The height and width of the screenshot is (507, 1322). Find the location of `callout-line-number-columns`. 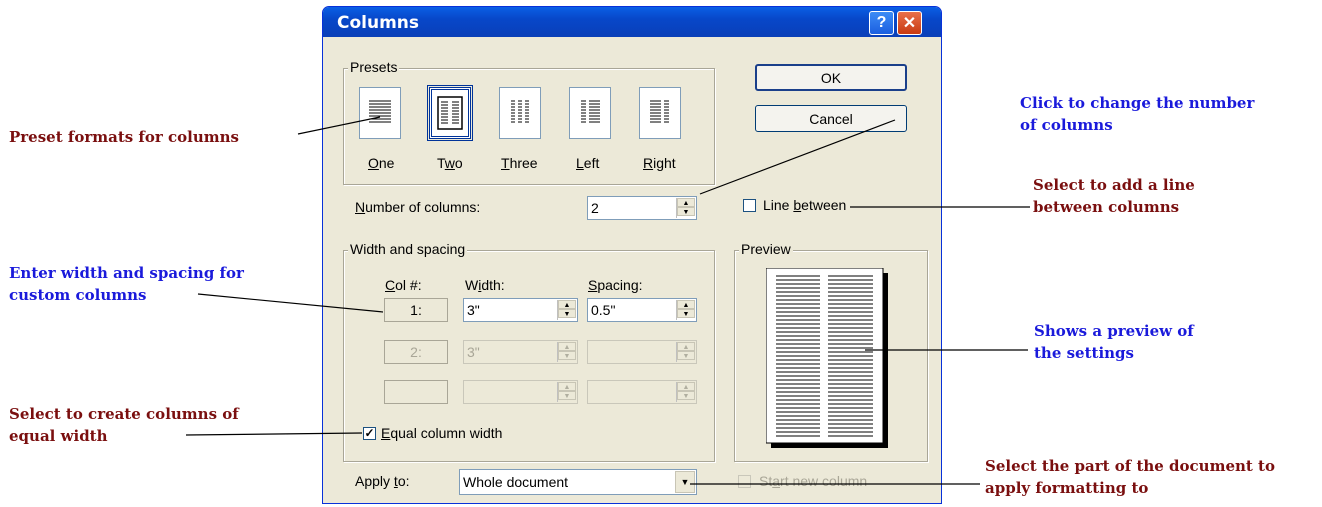

callout-line-number-columns is located at coordinates (797, 157).